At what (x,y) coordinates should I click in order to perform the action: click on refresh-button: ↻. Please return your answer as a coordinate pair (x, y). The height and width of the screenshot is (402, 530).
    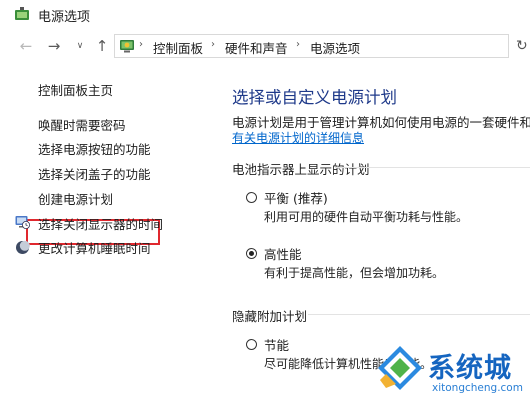
    Looking at the image, I should click on (522, 46).